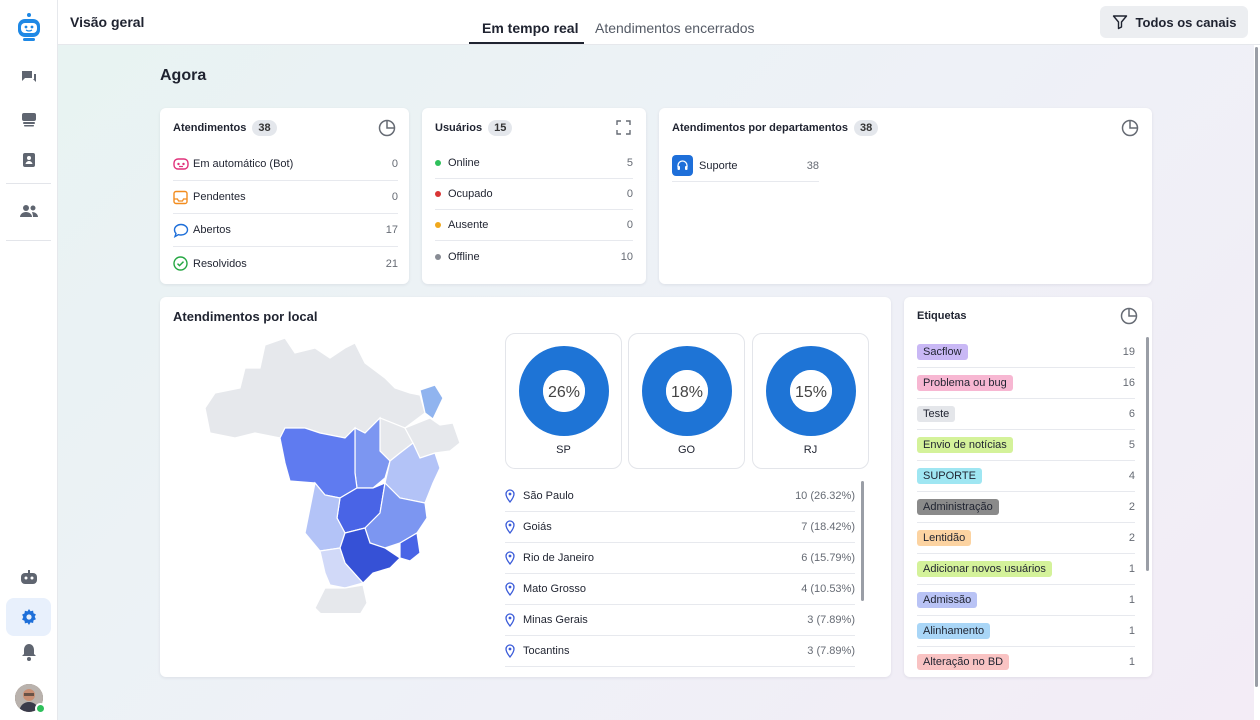 This screenshot has width=1260, height=720. Describe the element at coordinates (680, 589) in the screenshot. I see `list-item: Mato Grosso 4 (10.53%)` at that location.